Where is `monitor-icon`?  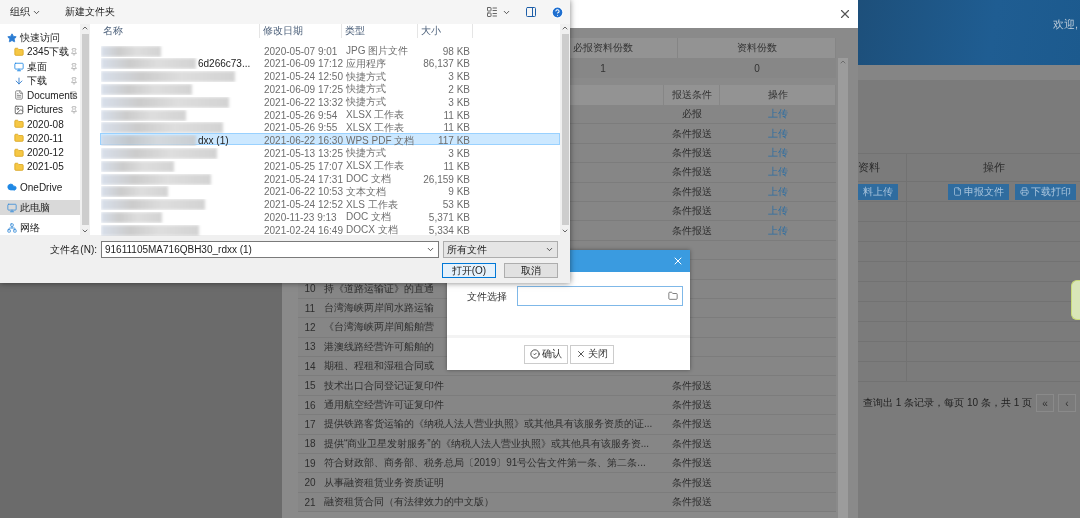 monitor-icon is located at coordinates (19, 66).